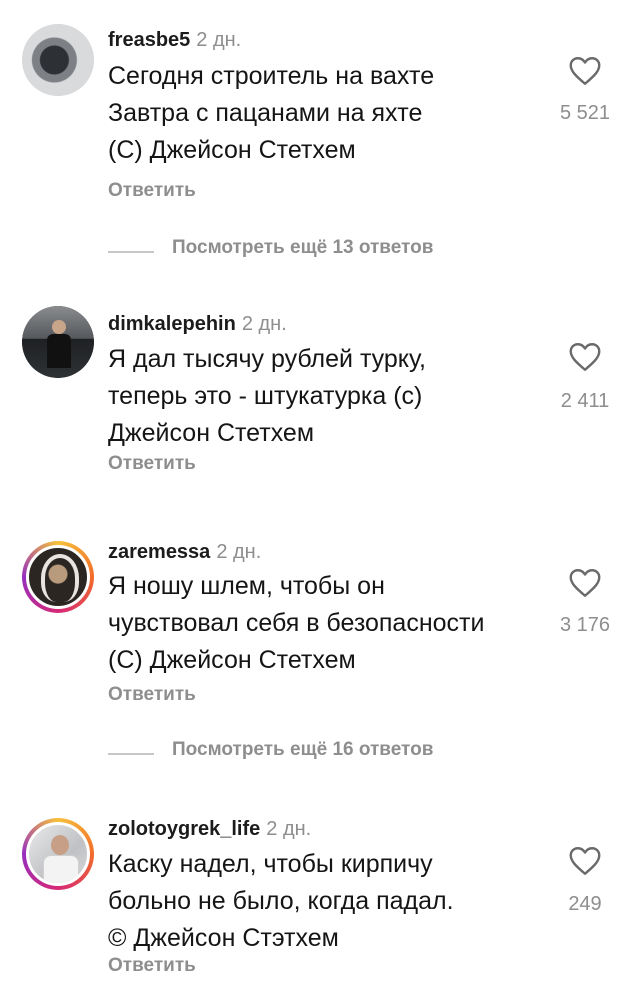 The height and width of the screenshot is (991, 640). I want to click on comment-line: Я ношу шлем, чтобы он, so click(246, 586).